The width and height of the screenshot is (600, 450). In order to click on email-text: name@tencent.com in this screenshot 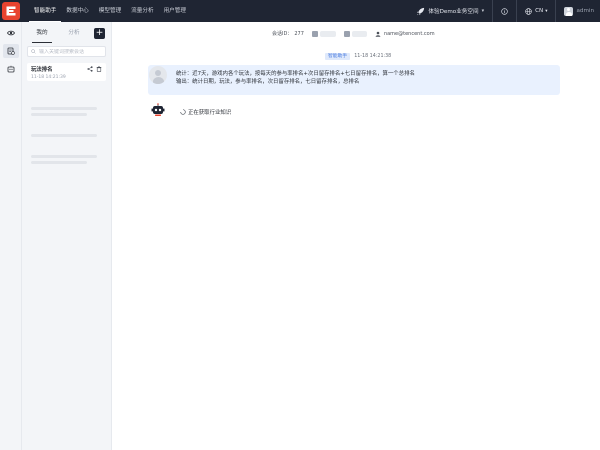, I will do `click(409, 33)`.